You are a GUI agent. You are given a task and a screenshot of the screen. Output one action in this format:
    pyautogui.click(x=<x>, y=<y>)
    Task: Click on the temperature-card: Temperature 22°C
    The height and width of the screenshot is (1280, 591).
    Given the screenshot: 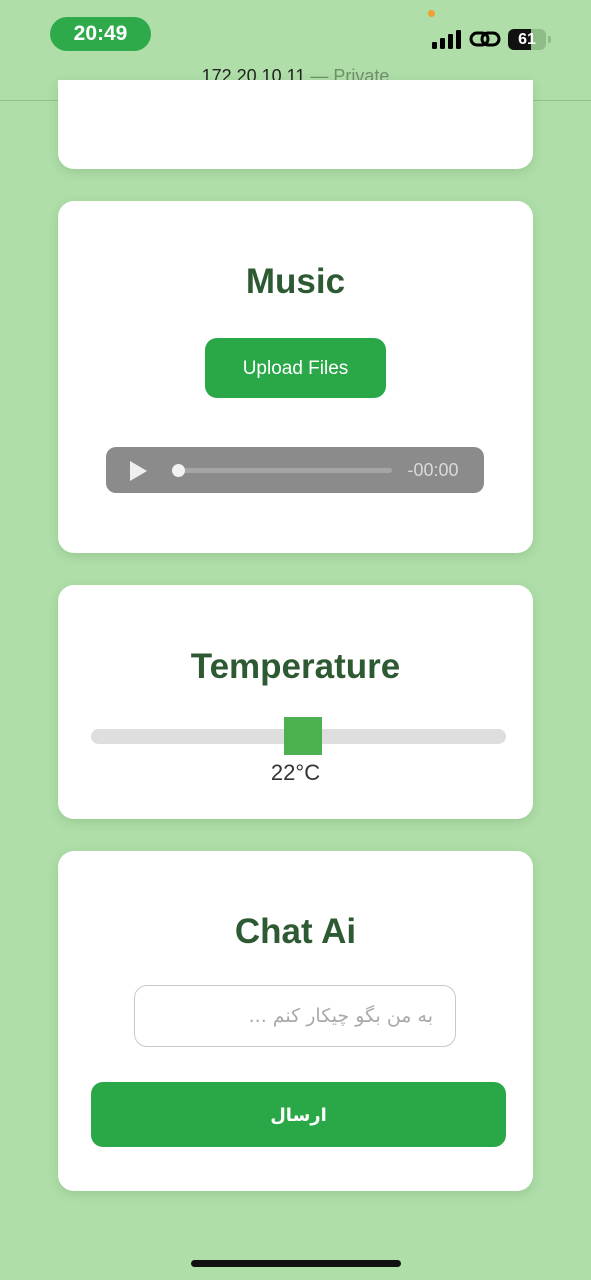 What is the action you would take?
    pyautogui.click(x=295, y=702)
    